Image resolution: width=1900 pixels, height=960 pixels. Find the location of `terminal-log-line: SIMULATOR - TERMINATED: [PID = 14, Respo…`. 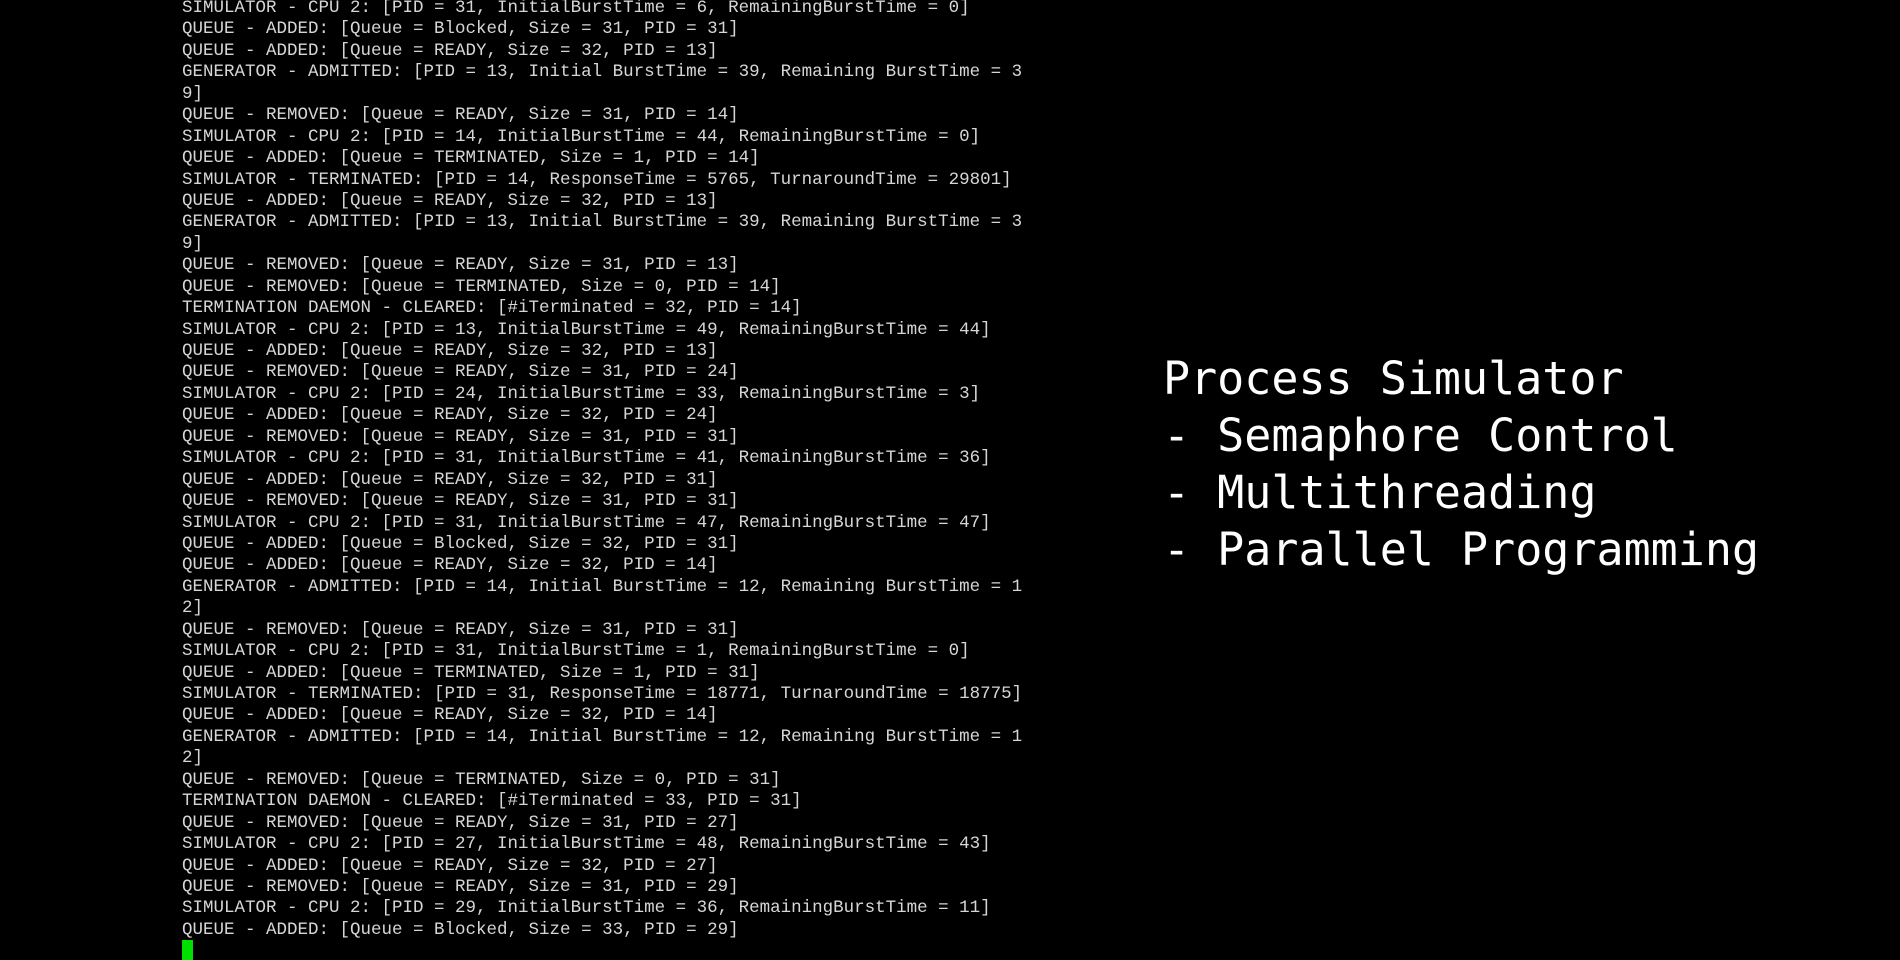

terminal-log-line: SIMULATOR - TERMINATED: [PID = 14, Respo… is located at coordinates (597, 179).